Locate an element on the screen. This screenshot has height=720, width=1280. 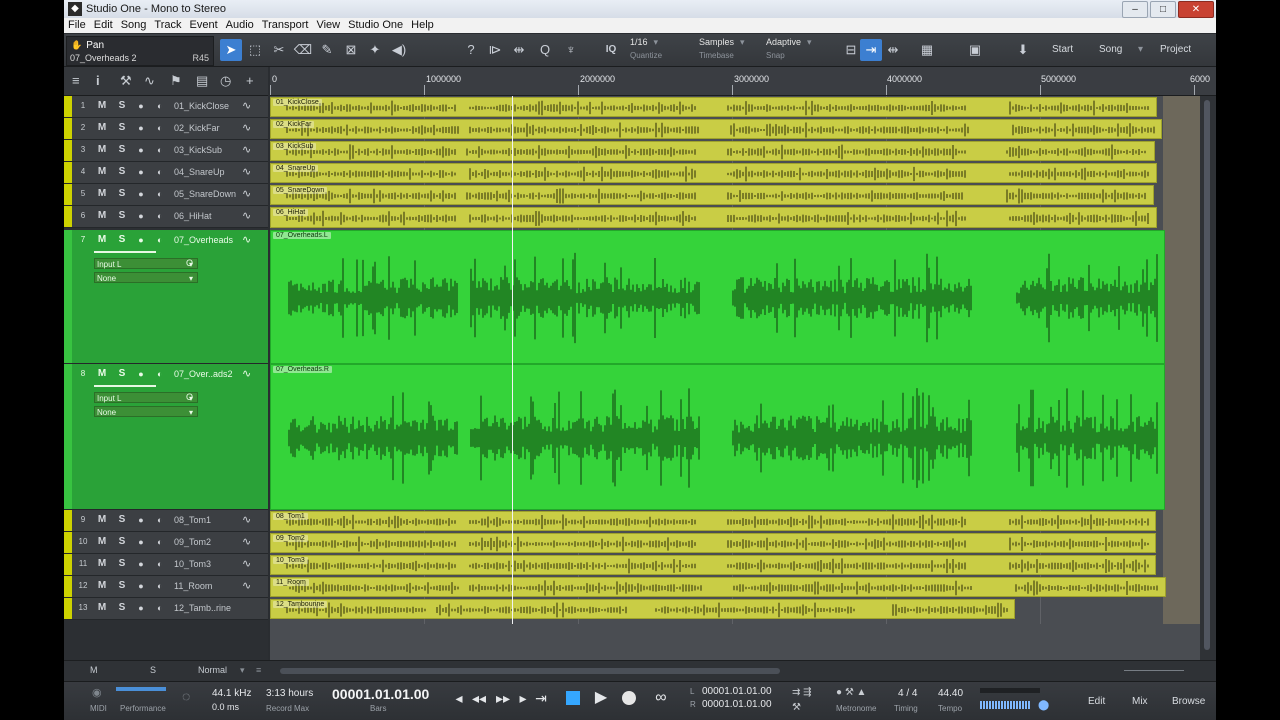
play-button: ▶ is located at coordinates (601, 698).